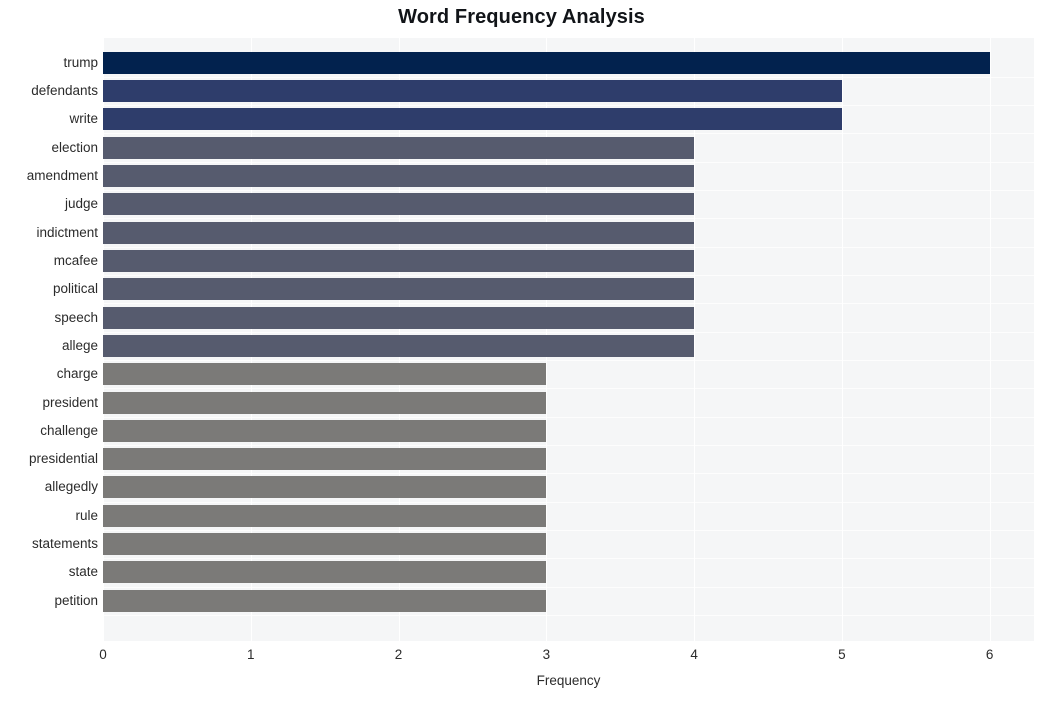 The image size is (1043, 701). I want to click on bar-state, so click(324, 572).